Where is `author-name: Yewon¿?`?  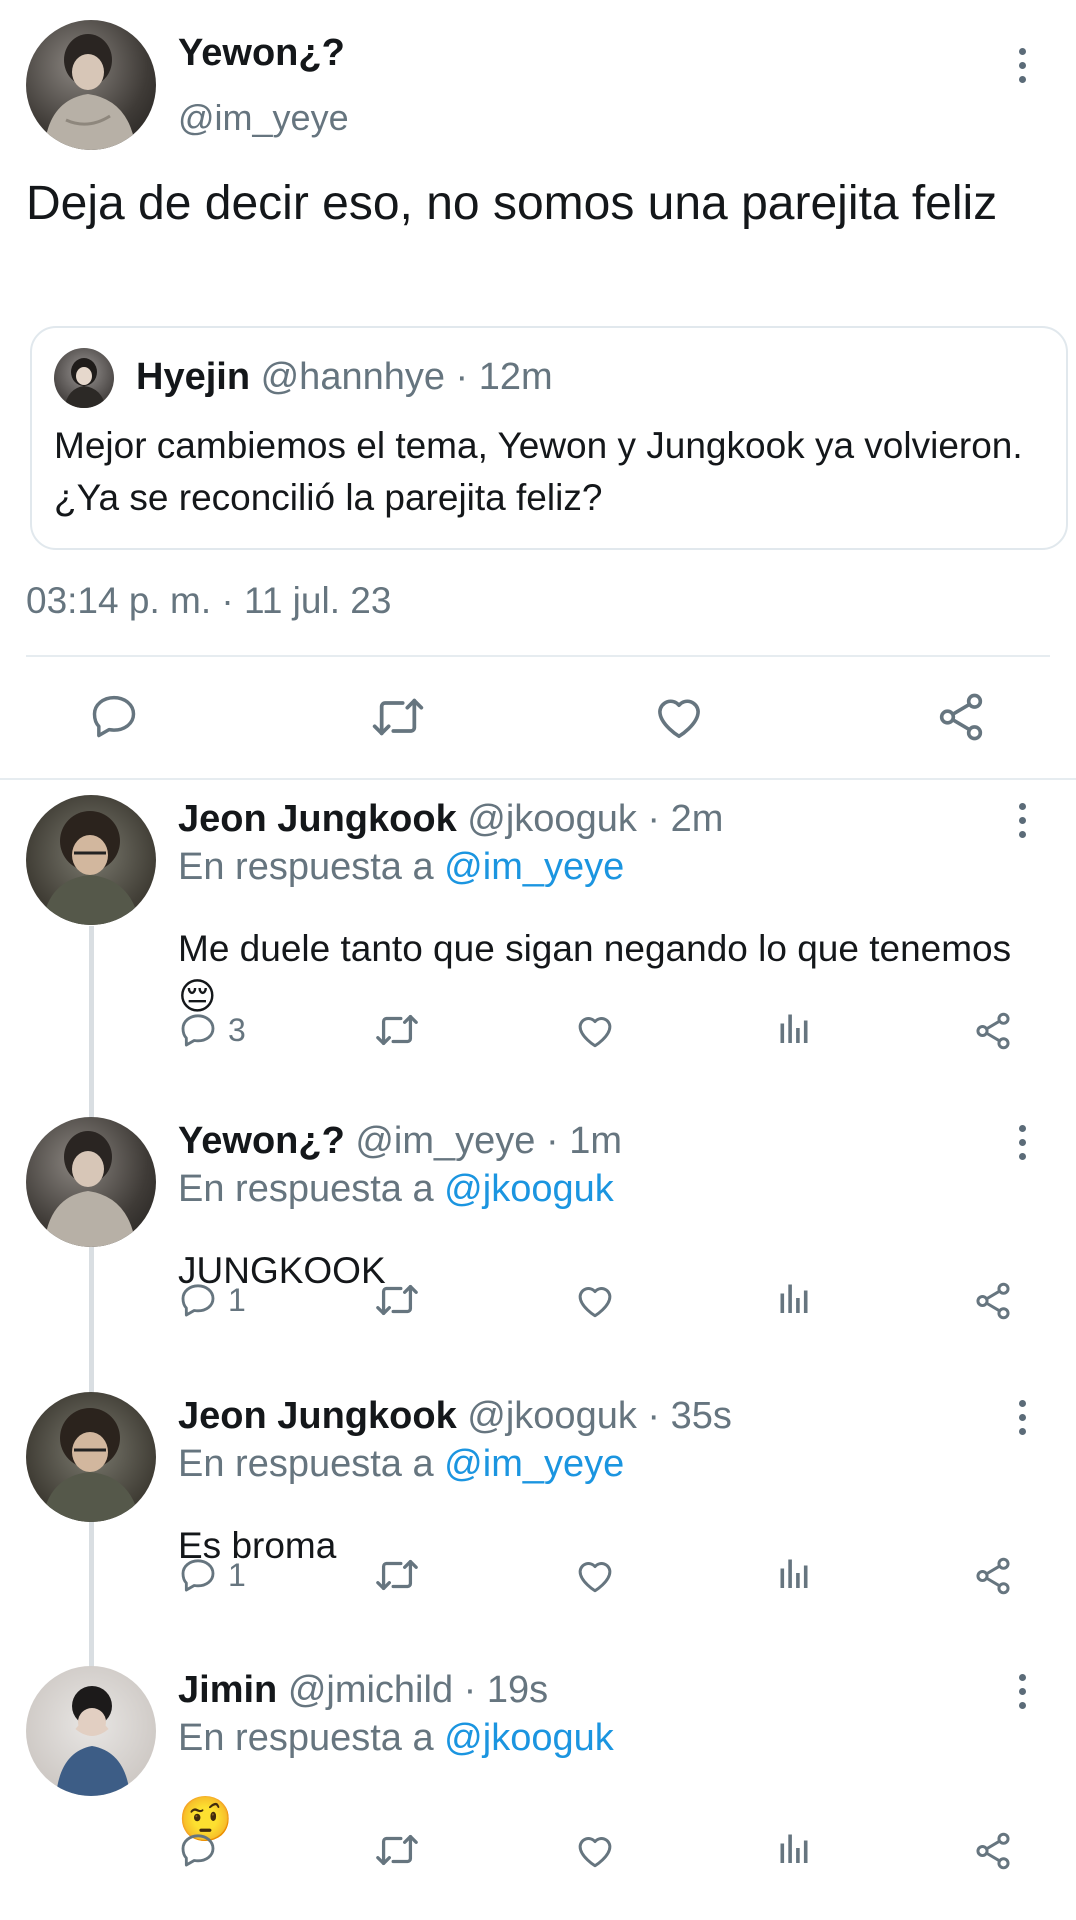 author-name: Yewon¿? is located at coordinates (261, 53).